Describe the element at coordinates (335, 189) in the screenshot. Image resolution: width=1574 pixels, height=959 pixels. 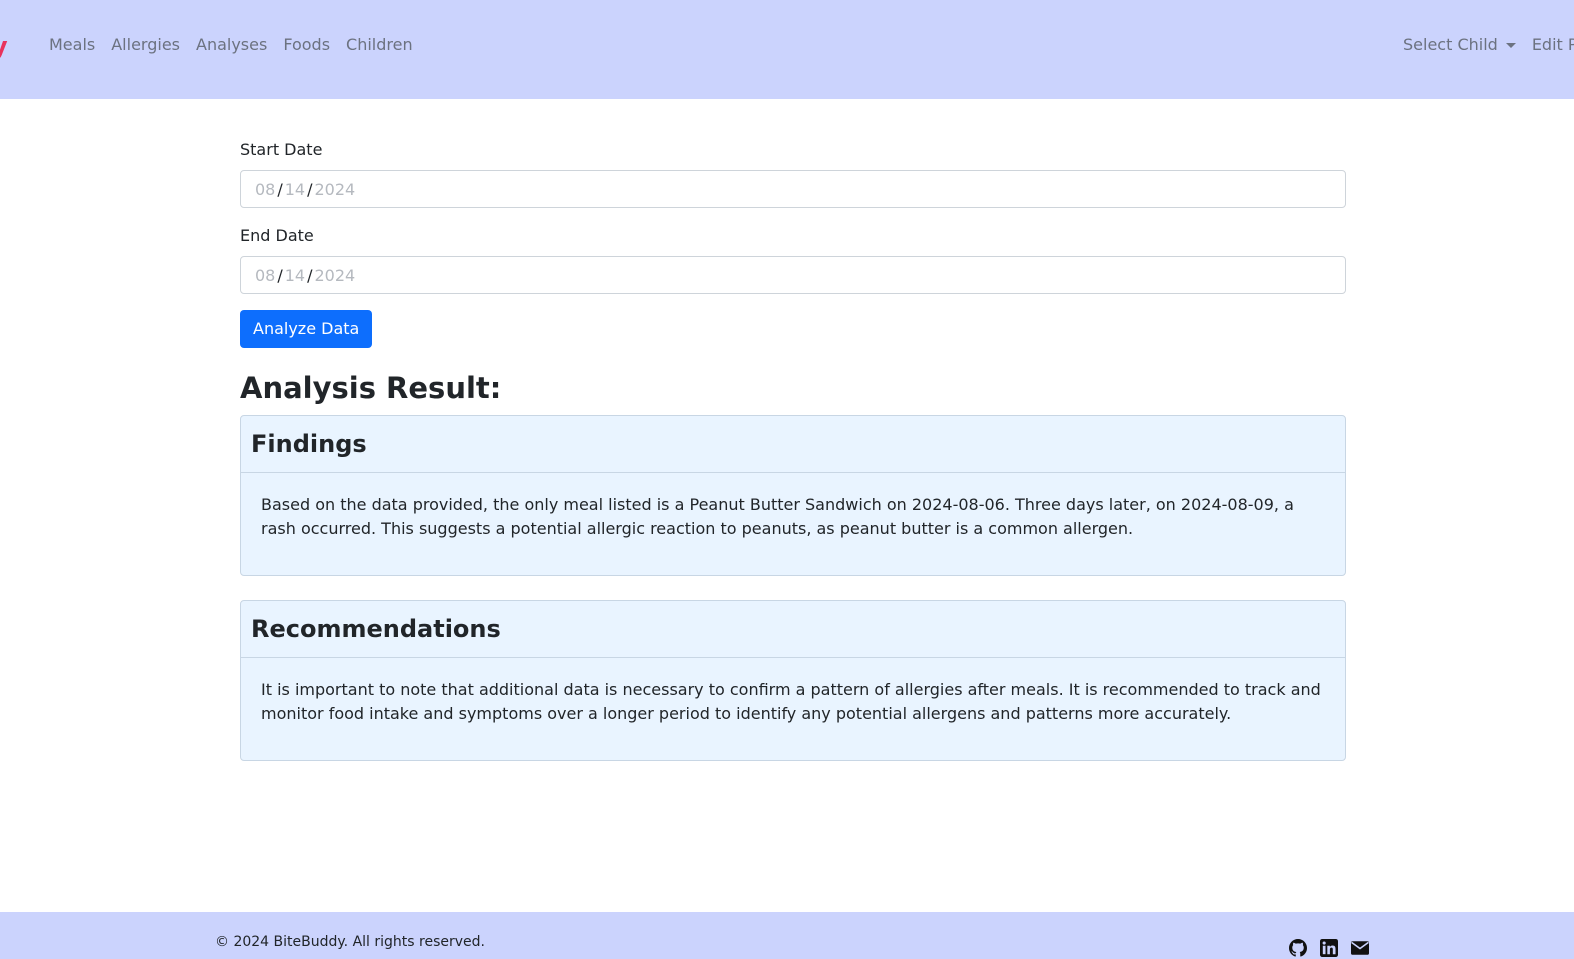
I see `start-date-year: 2024` at that location.